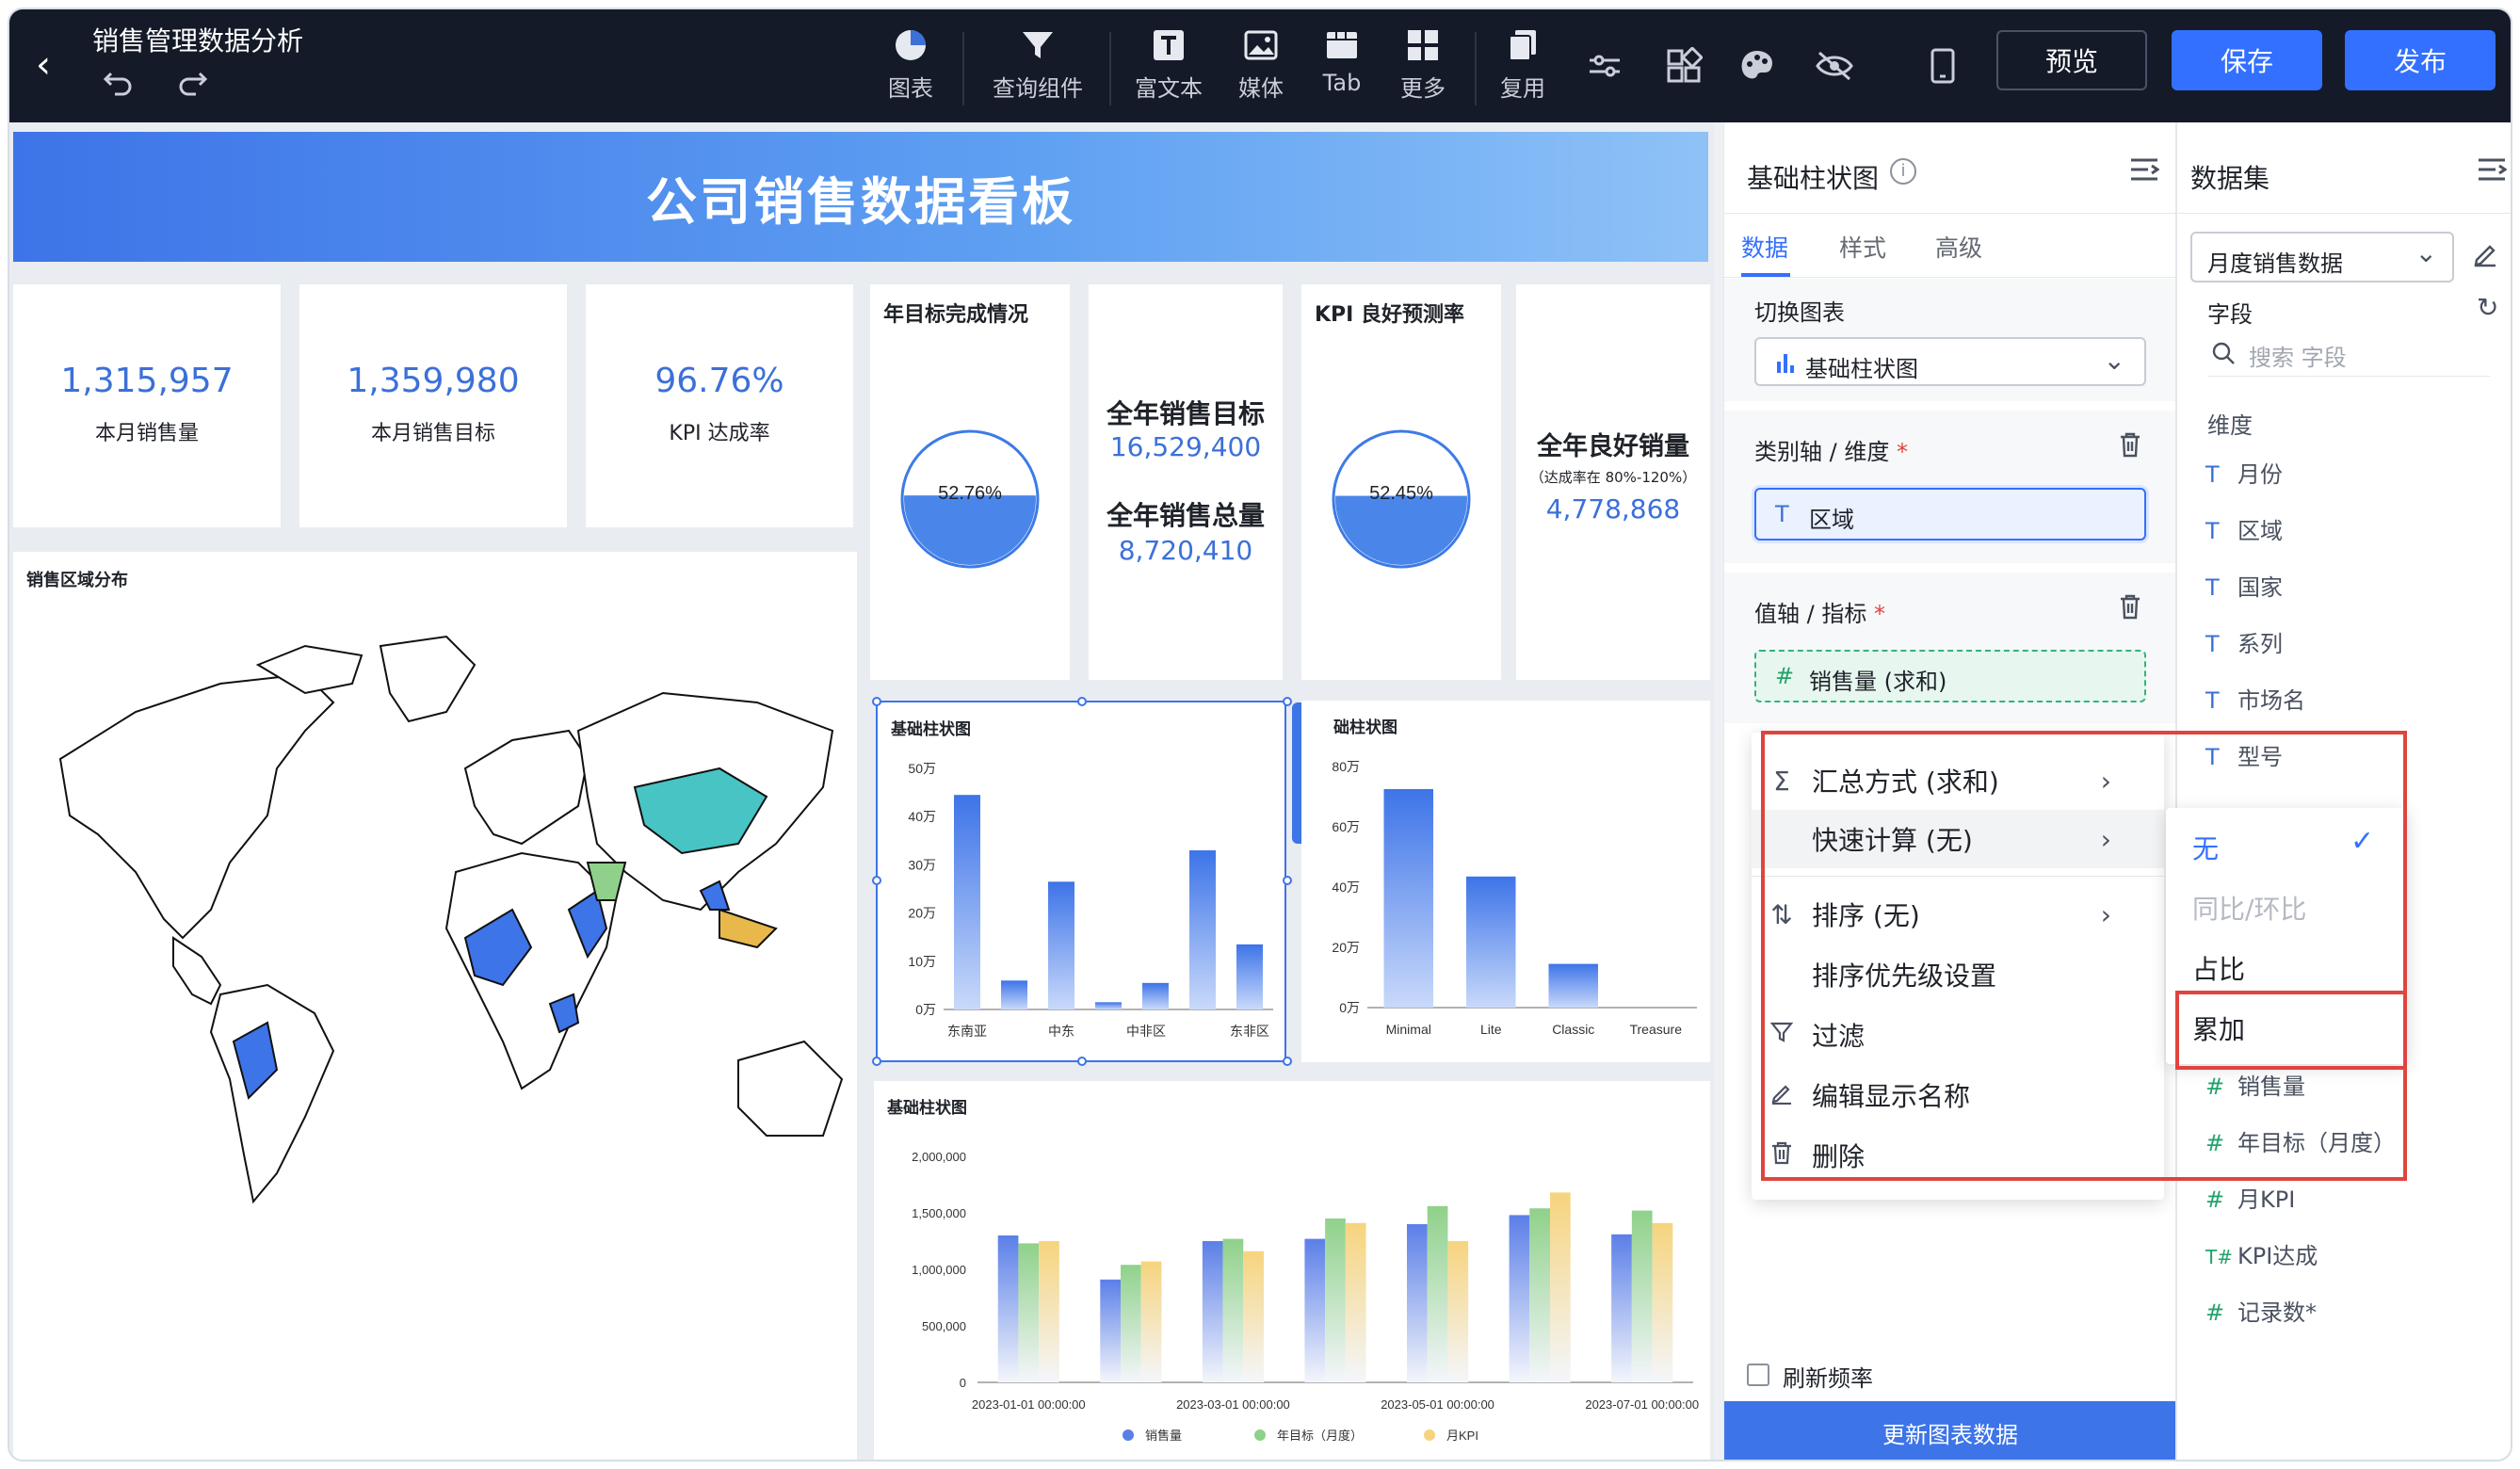  What do you see at coordinates (1950, 1430) in the screenshot?
I see `update-chart-button: 更新图表数据` at bounding box center [1950, 1430].